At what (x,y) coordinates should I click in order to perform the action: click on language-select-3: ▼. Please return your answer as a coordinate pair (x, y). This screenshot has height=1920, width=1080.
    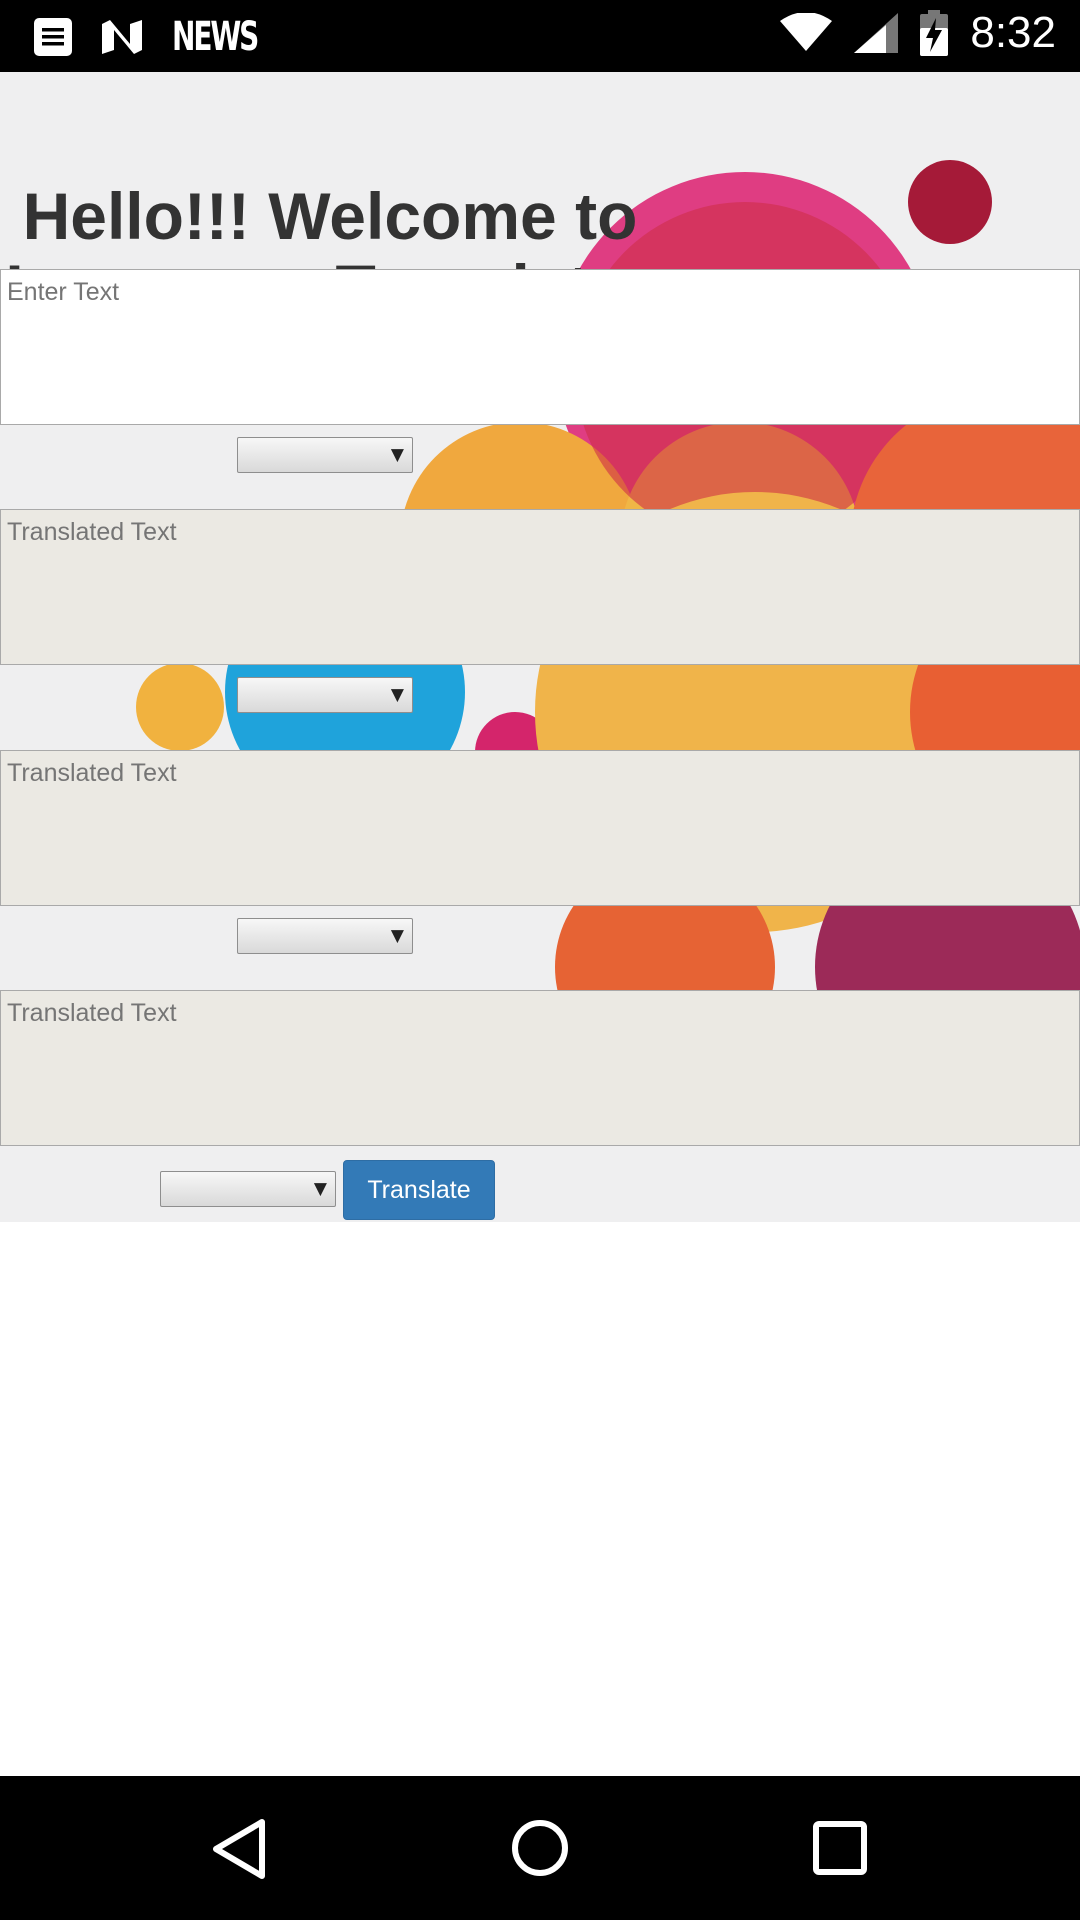
    Looking at the image, I should click on (325, 936).